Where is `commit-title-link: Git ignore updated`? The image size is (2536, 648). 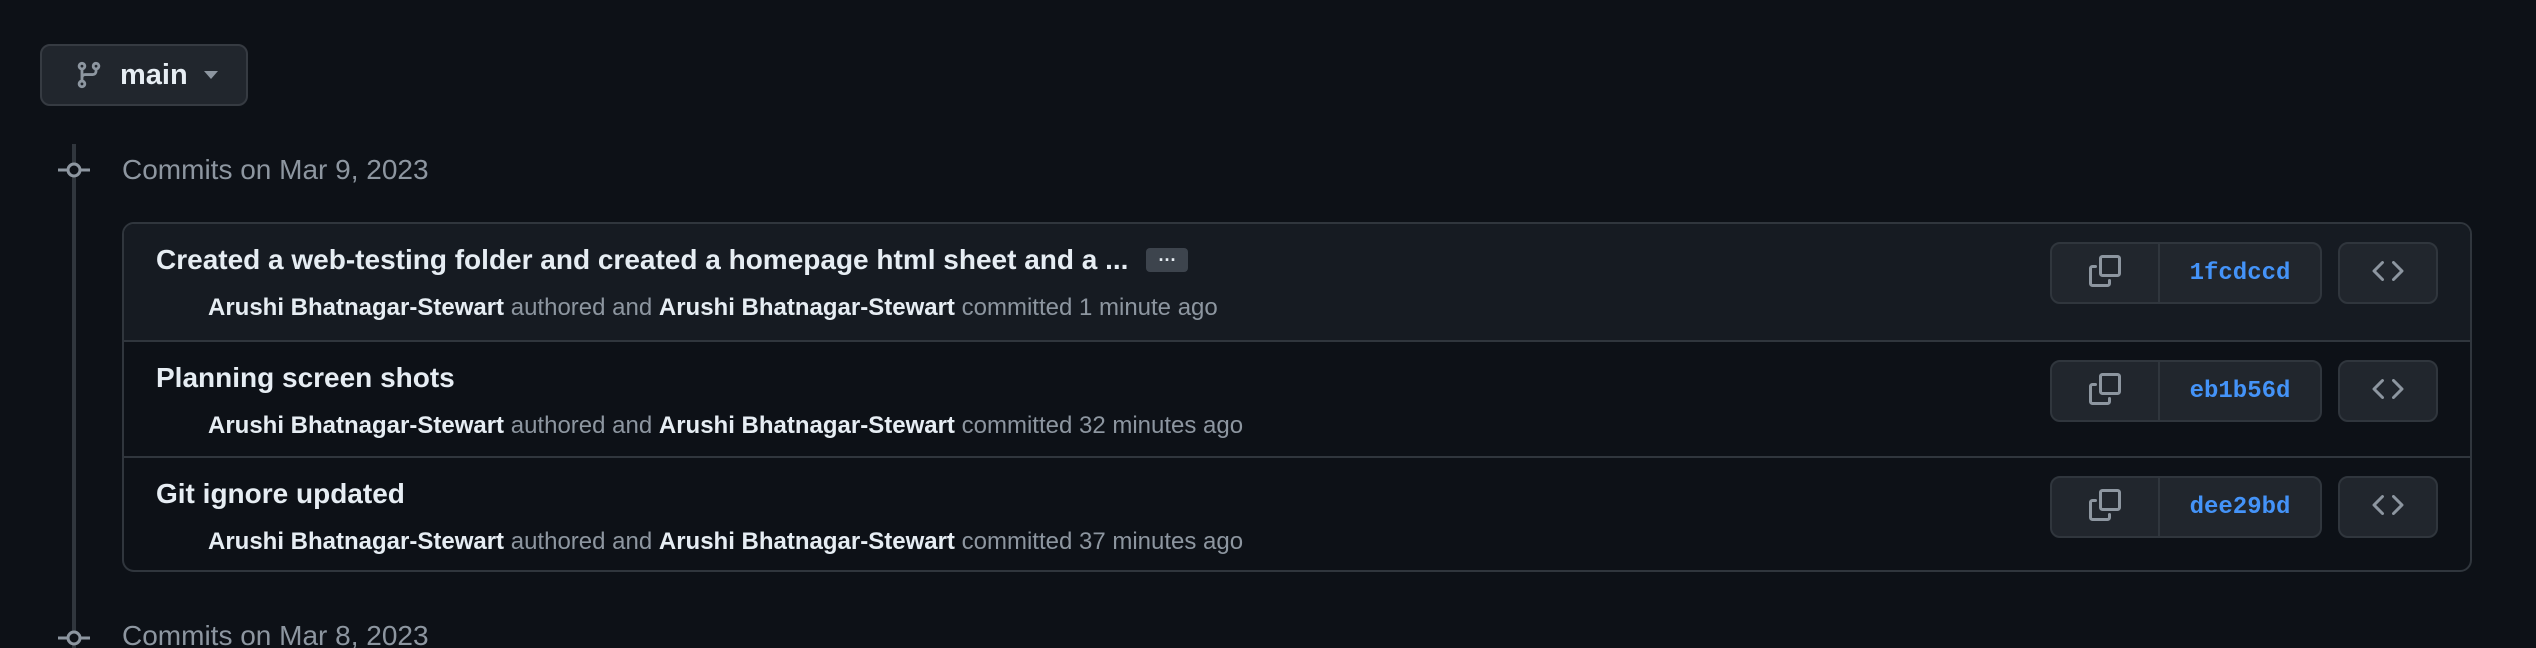
commit-title-link: Git ignore updated is located at coordinates (280, 494).